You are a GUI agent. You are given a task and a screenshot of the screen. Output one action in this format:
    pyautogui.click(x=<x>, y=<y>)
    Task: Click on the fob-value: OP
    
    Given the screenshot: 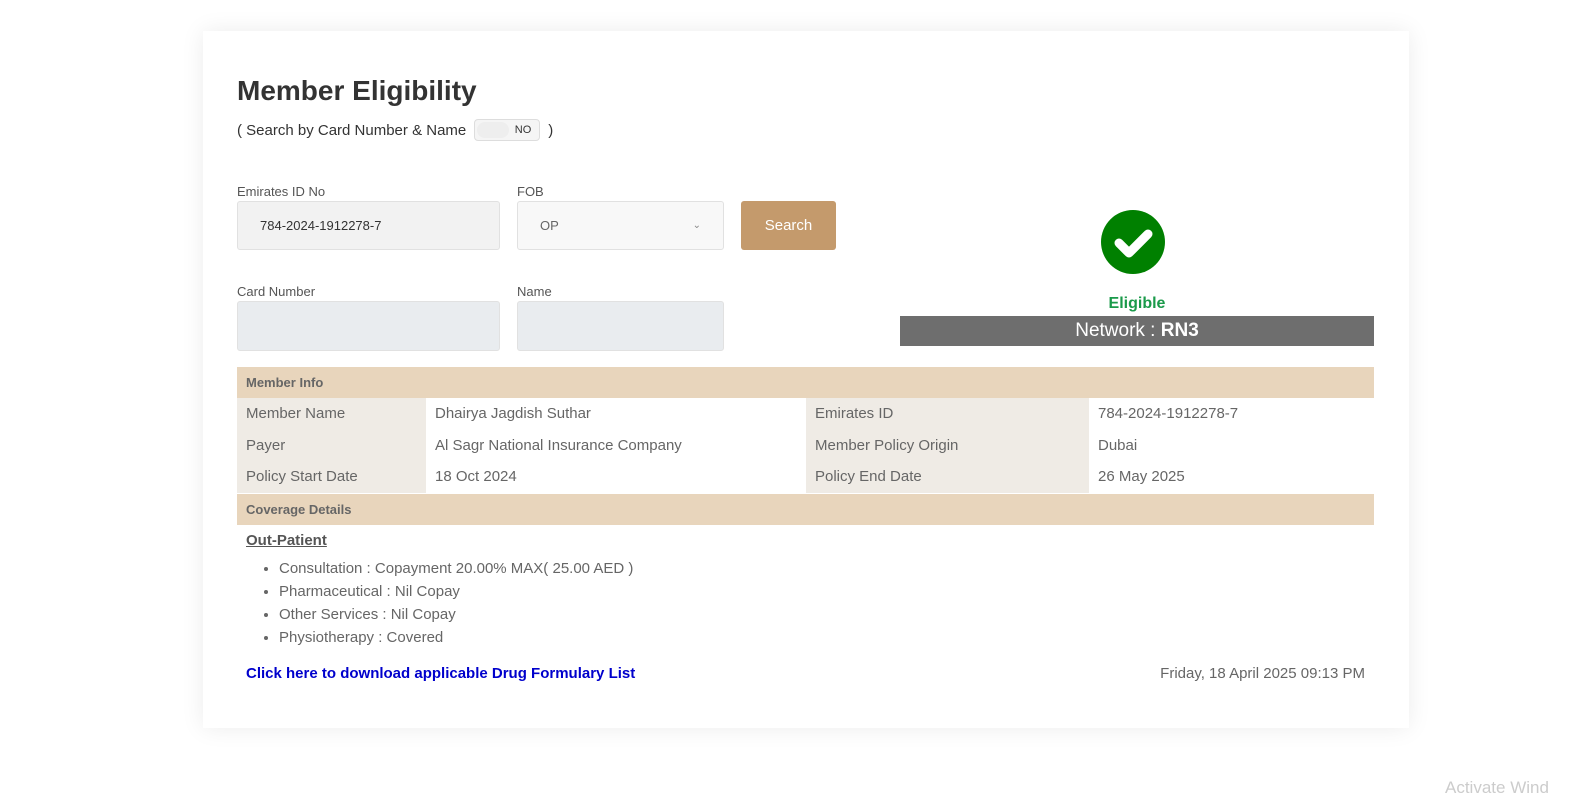 What is the action you would take?
    pyautogui.click(x=549, y=225)
    